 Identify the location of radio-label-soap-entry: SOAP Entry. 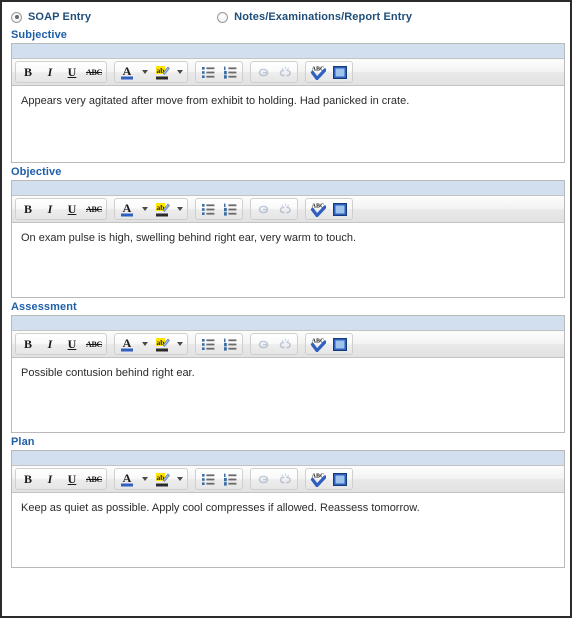
(60, 17).